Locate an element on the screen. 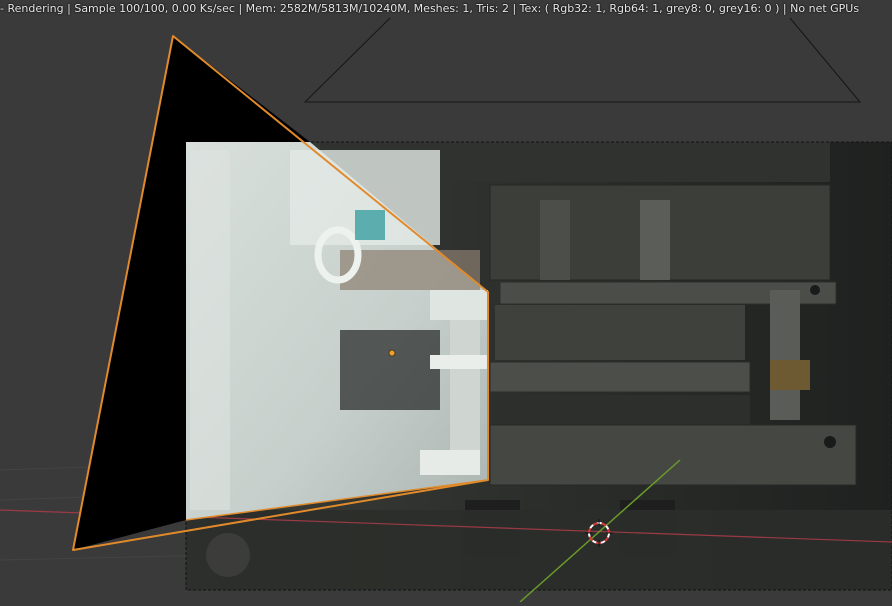  camera-frustum-outline is located at coordinates (582, 60).